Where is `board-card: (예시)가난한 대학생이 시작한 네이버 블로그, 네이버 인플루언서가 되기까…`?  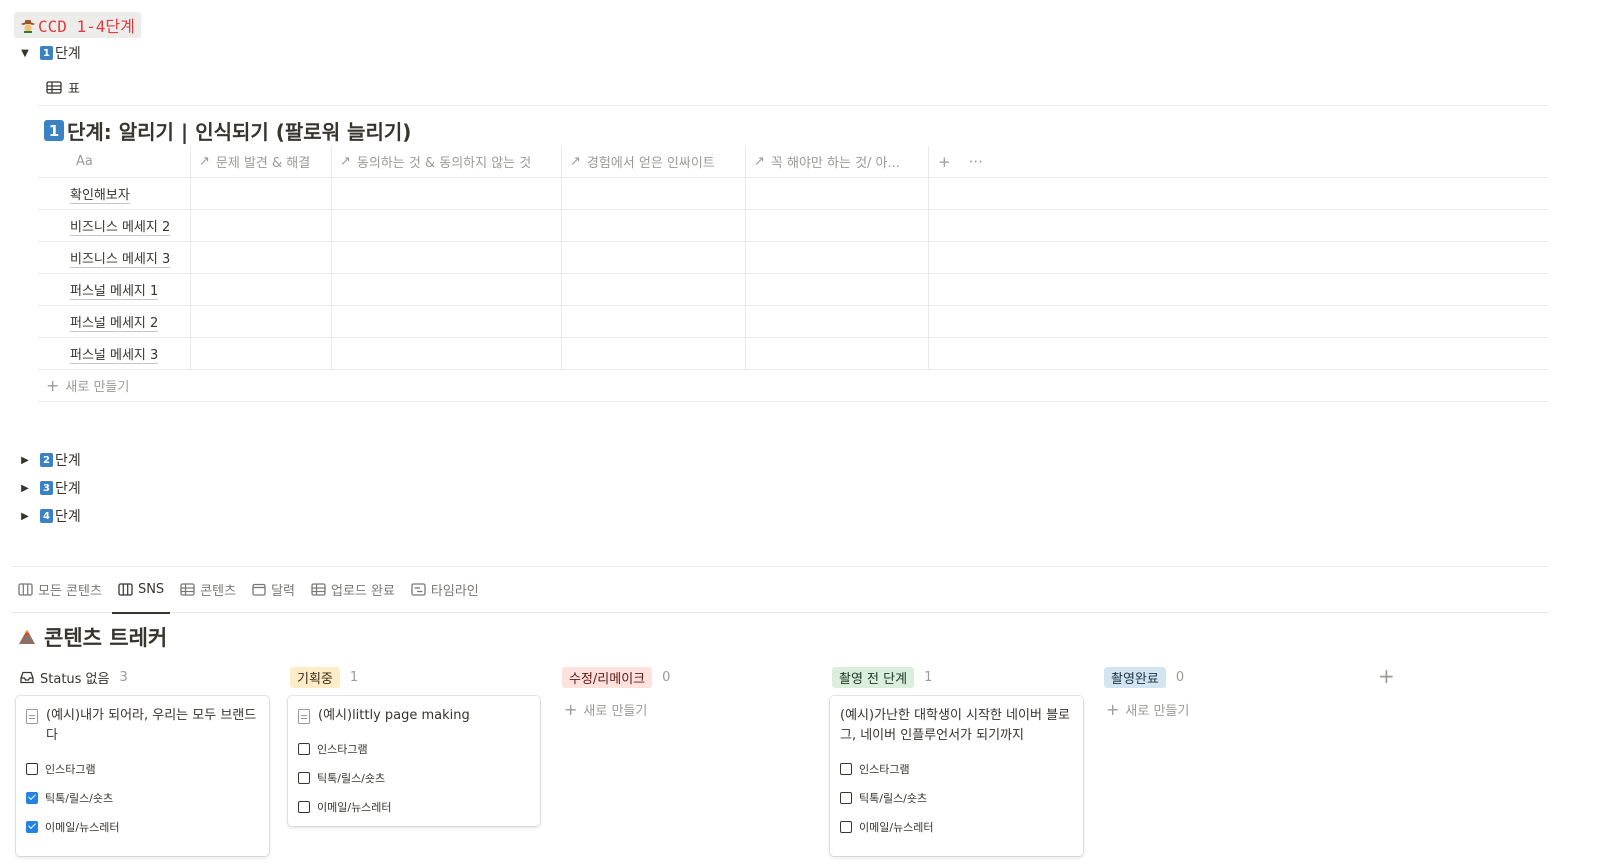 board-card: (예시)가난한 대학생이 시작한 네이버 블로그, 네이버 인플루언서가 되기까… is located at coordinates (956, 776).